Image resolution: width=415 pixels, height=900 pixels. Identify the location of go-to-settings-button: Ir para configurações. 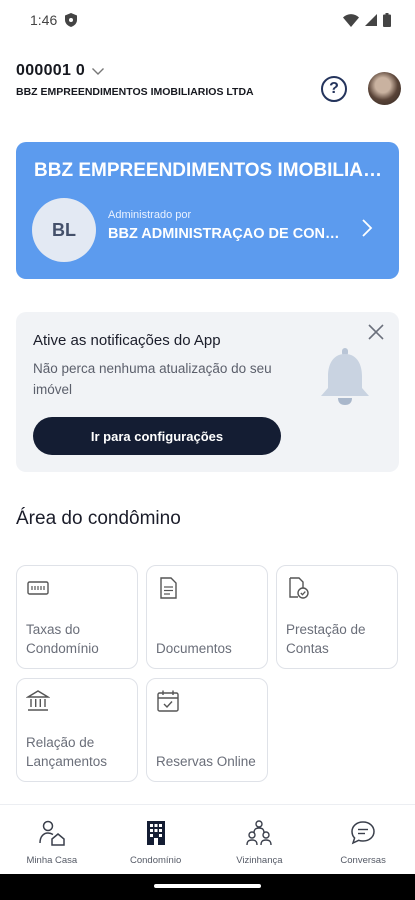
(157, 436).